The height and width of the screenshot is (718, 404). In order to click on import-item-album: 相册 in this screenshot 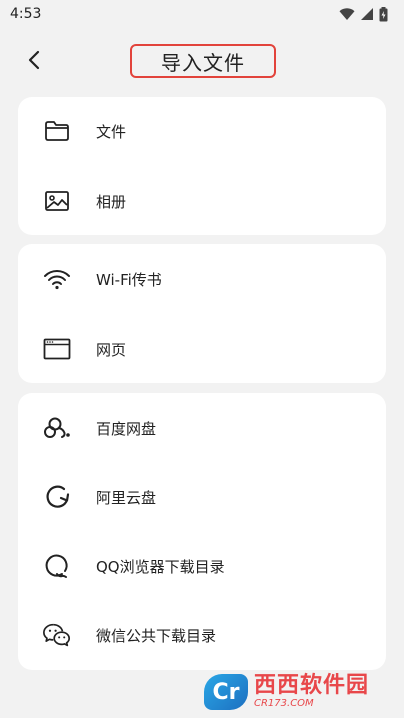, I will do `click(202, 201)`.